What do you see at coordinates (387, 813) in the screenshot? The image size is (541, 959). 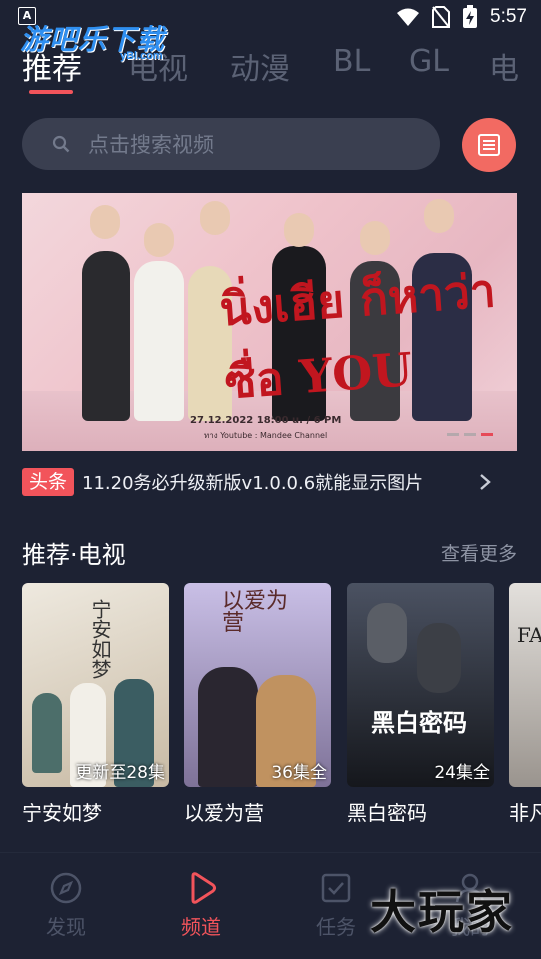 I see `video-title: 黑白密码` at bounding box center [387, 813].